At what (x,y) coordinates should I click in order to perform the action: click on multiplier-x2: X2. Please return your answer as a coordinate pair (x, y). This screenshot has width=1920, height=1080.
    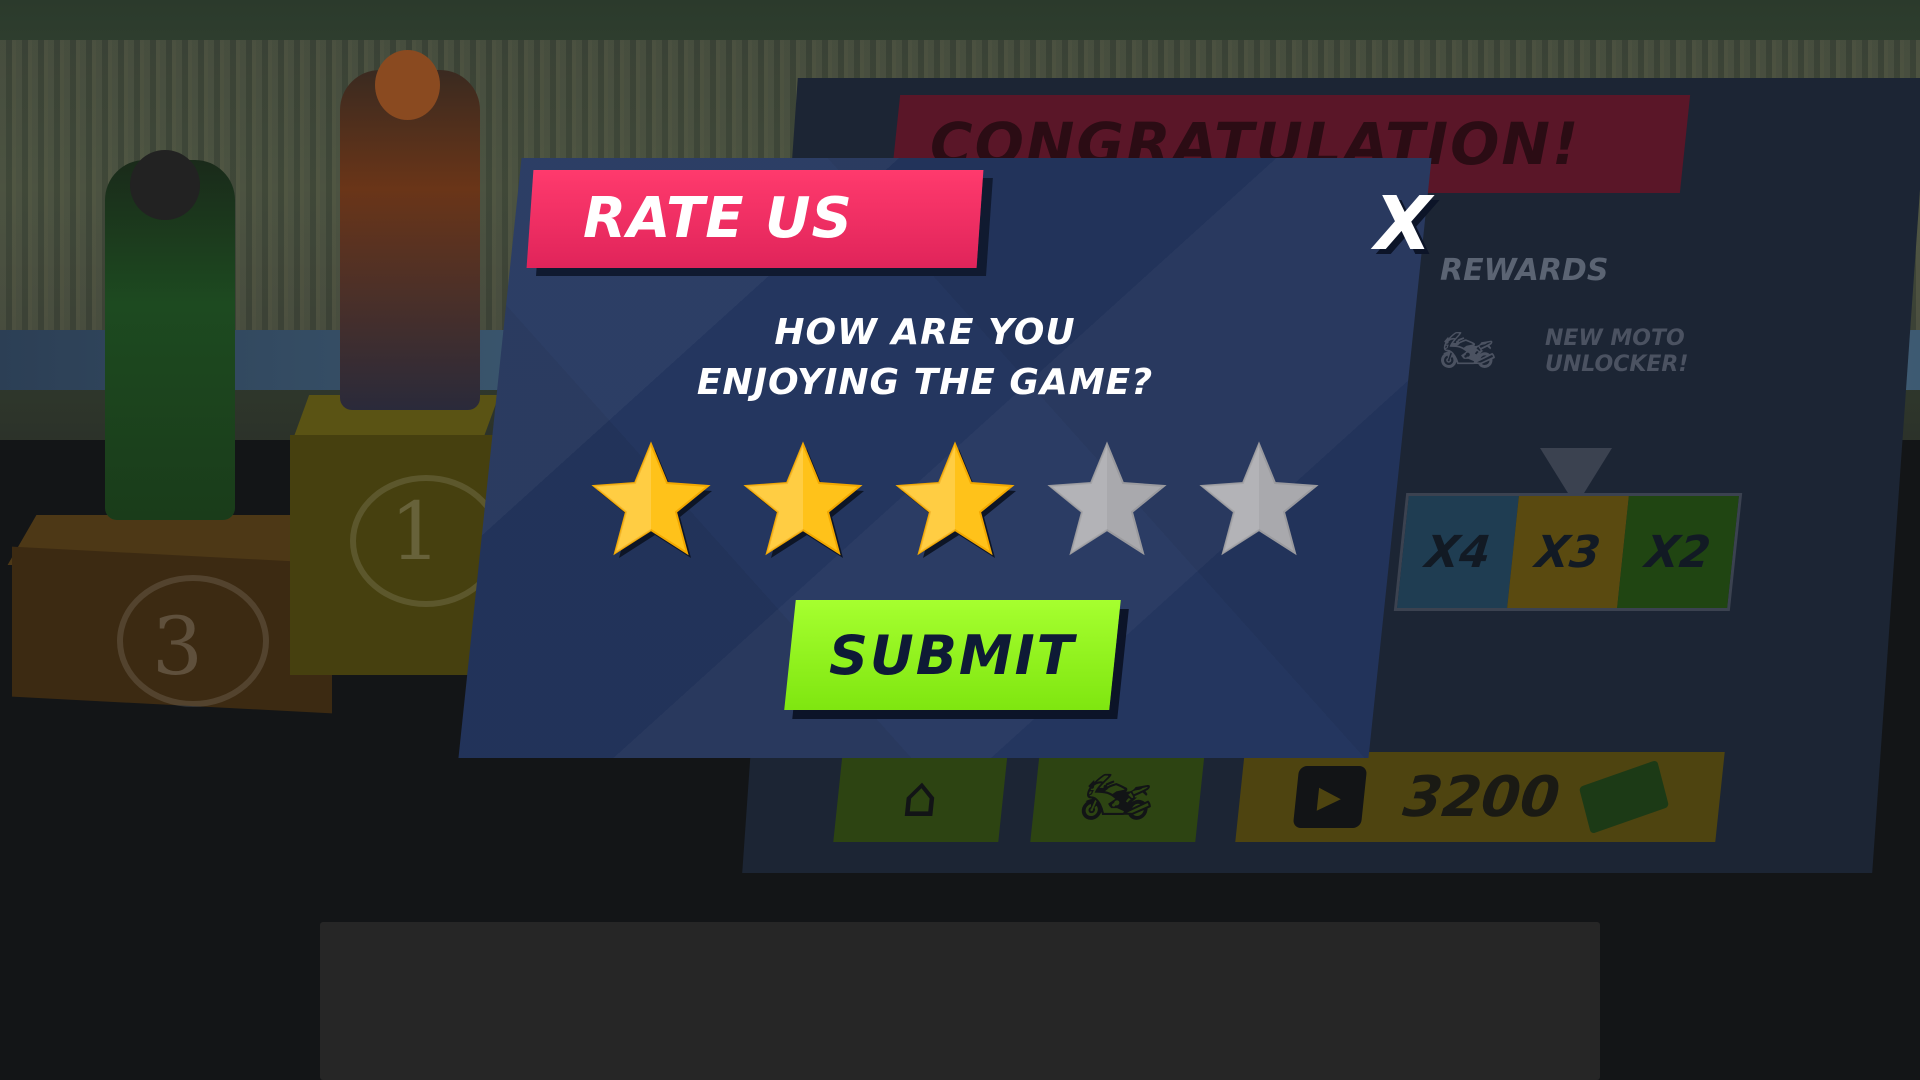
    Looking at the image, I should click on (1678, 552).